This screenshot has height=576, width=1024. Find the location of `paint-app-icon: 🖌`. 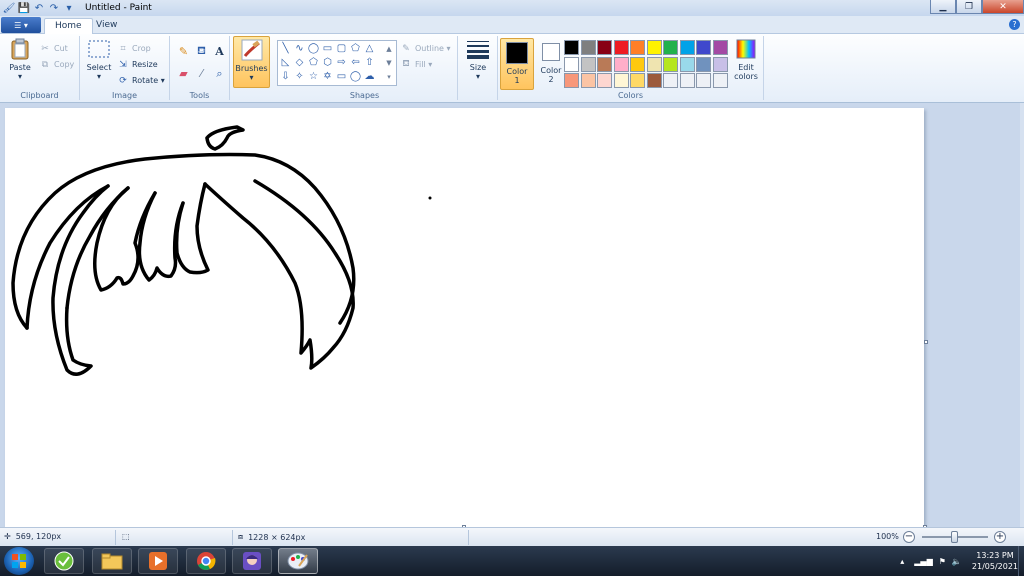

paint-app-icon: 🖌 is located at coordinates (9, 8).